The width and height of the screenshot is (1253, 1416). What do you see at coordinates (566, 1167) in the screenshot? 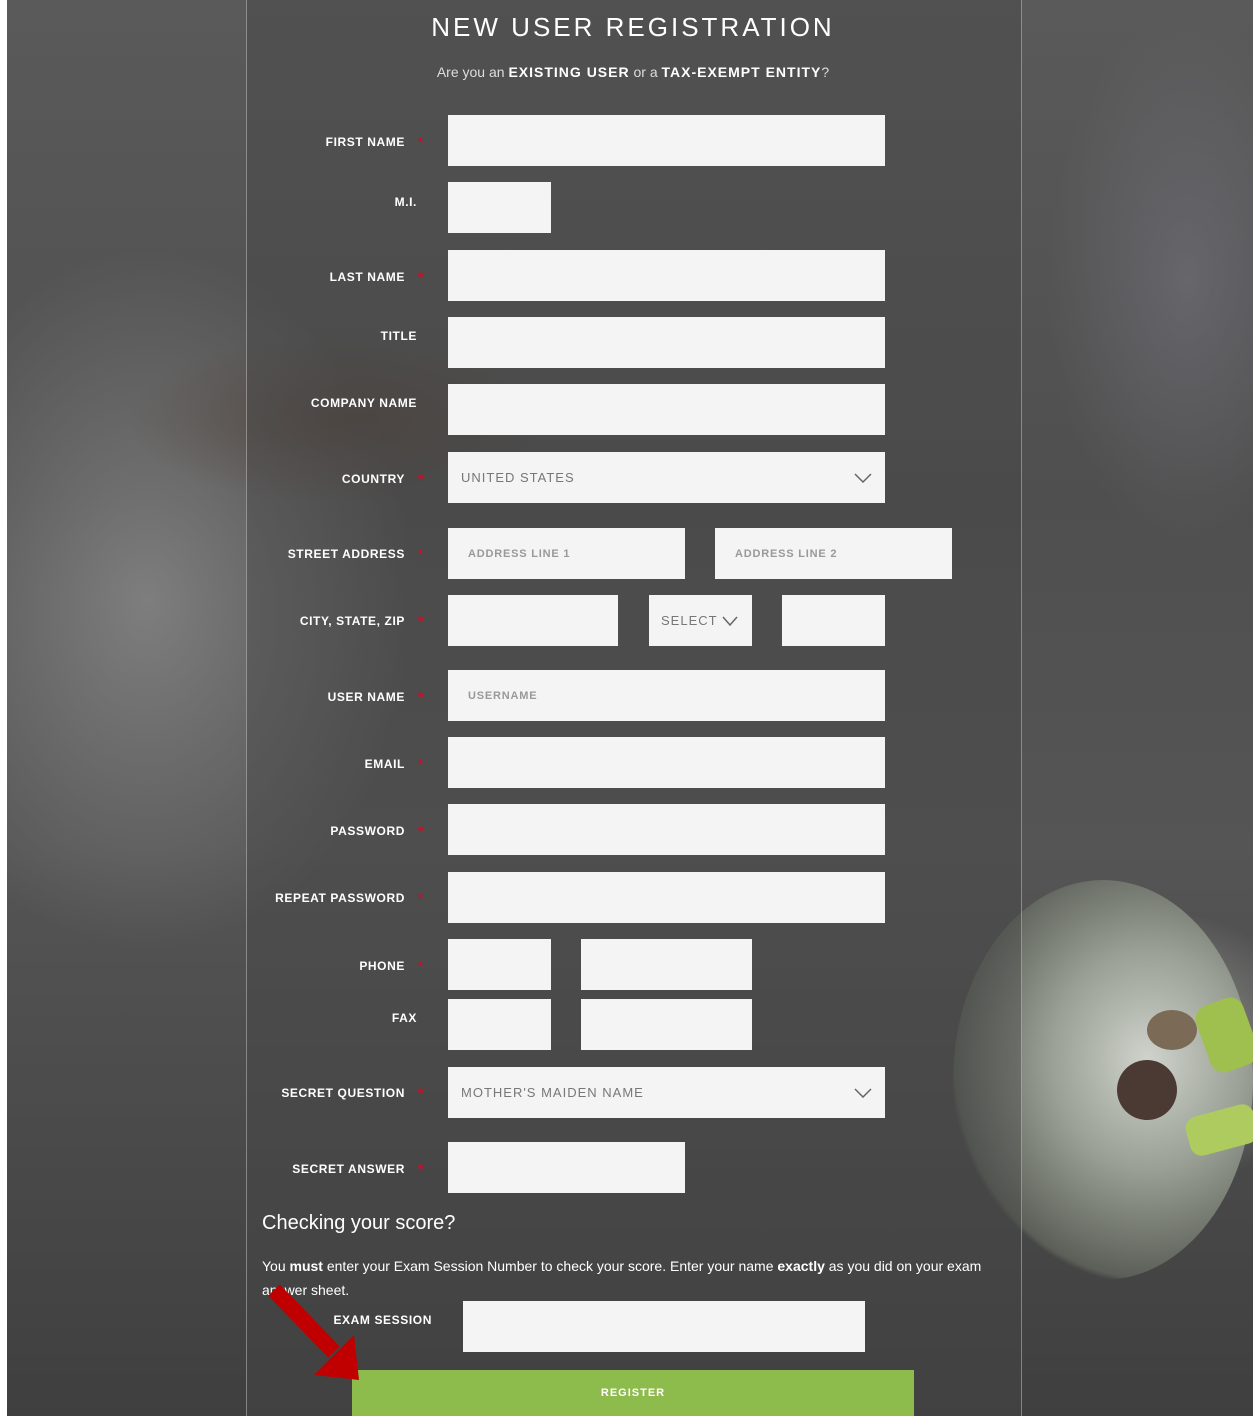
I see `secret-answer-input` at bounding box center [566, 1167].